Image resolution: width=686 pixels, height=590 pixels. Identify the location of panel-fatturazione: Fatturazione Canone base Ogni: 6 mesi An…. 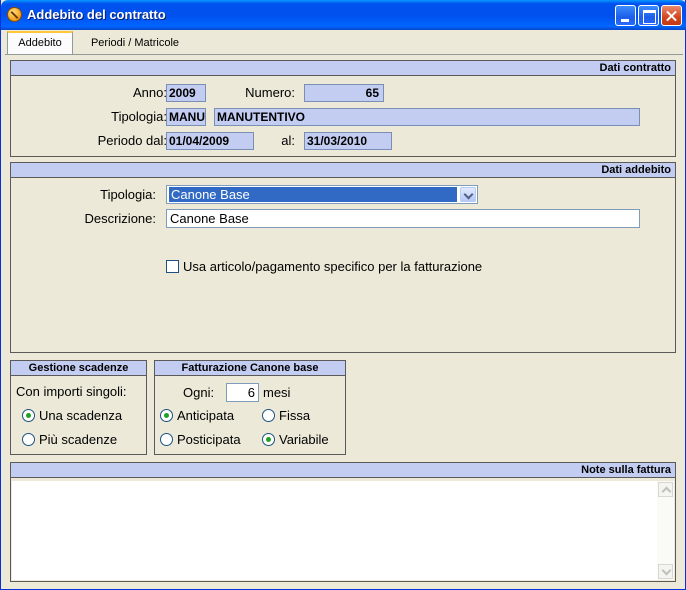
(250, 407).